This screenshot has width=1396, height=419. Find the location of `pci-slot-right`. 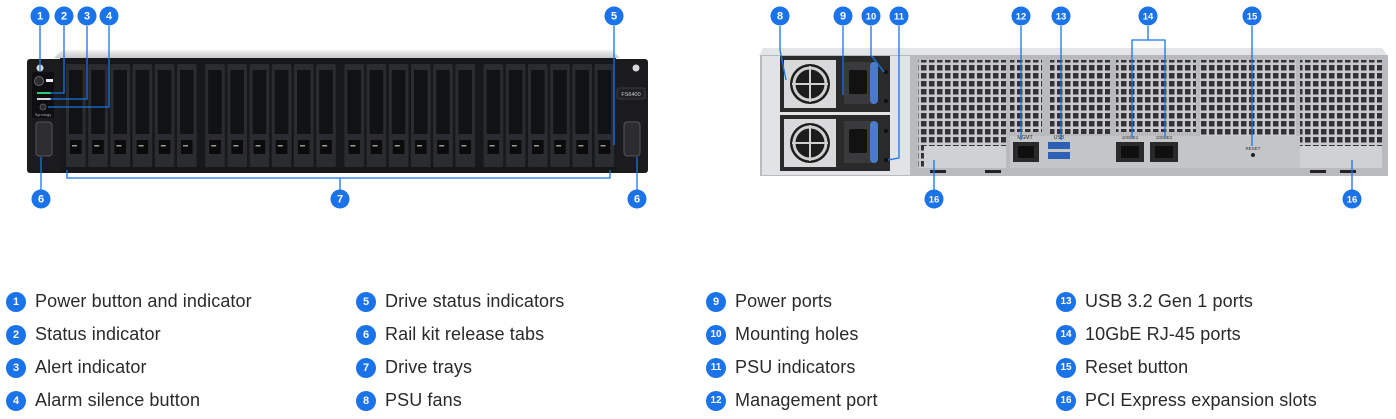

pci-slot-right is located at coordinates (1341, 157).